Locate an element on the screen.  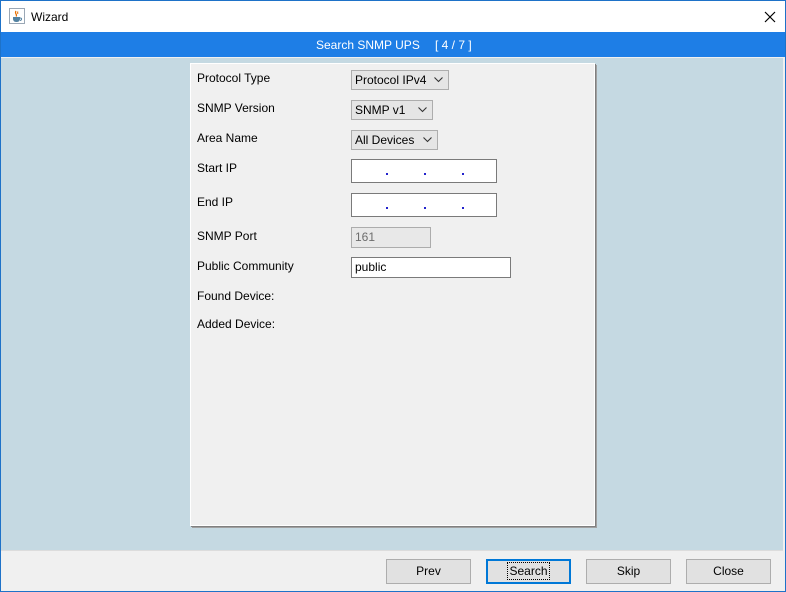
public-community-field: public is located at coordinates (431, 267).